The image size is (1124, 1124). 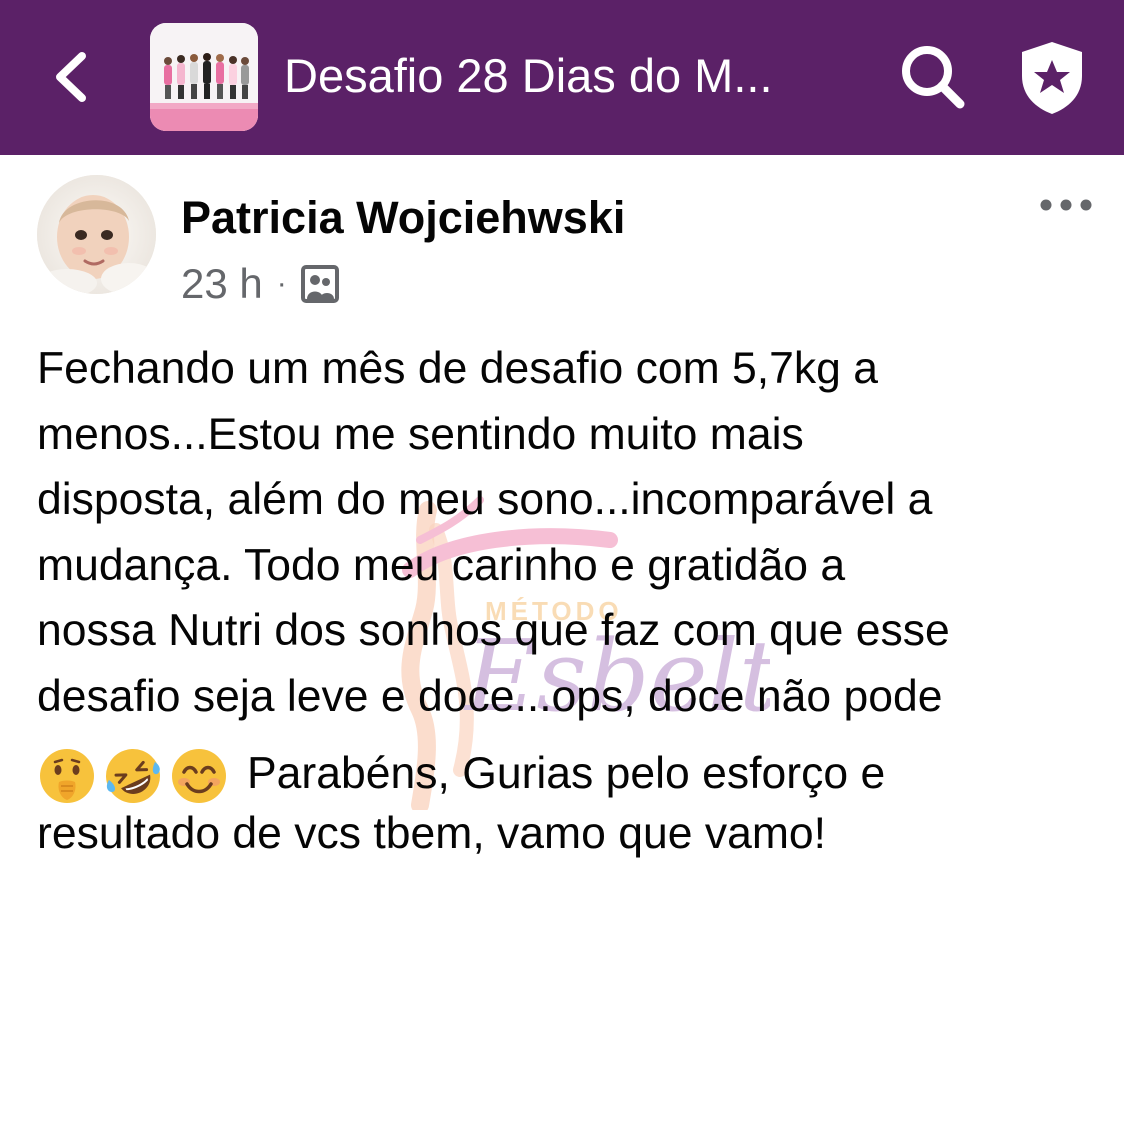 I want to click on post-timestamp: 23 h, so click(x=222, y=284).